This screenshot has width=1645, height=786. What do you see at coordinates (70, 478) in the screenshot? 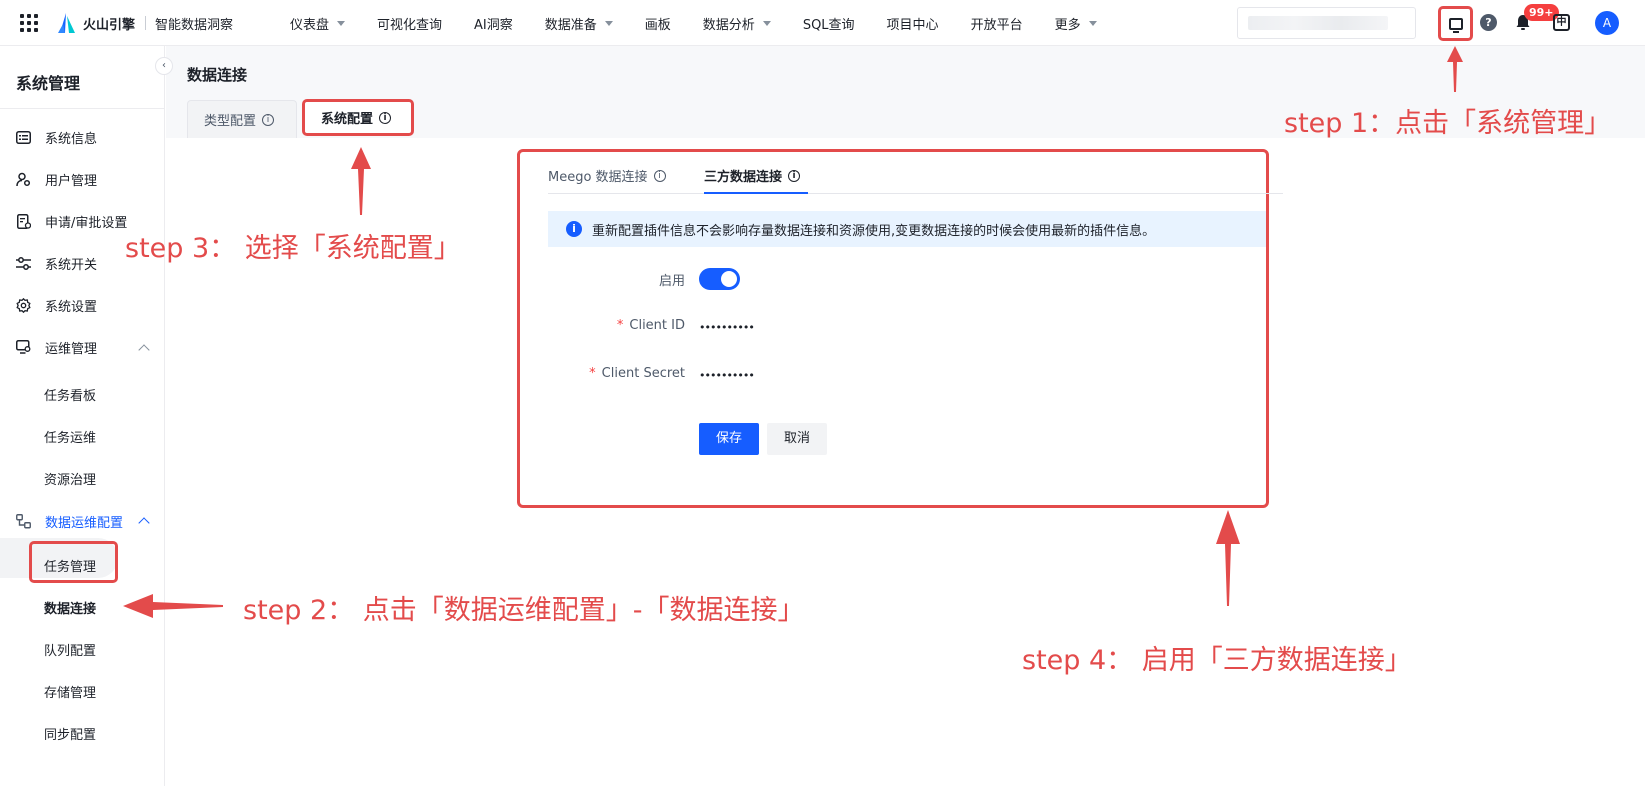
I see `sidebar-subitem-resource-governance: 资源治理` at bounding box center [70, 478].